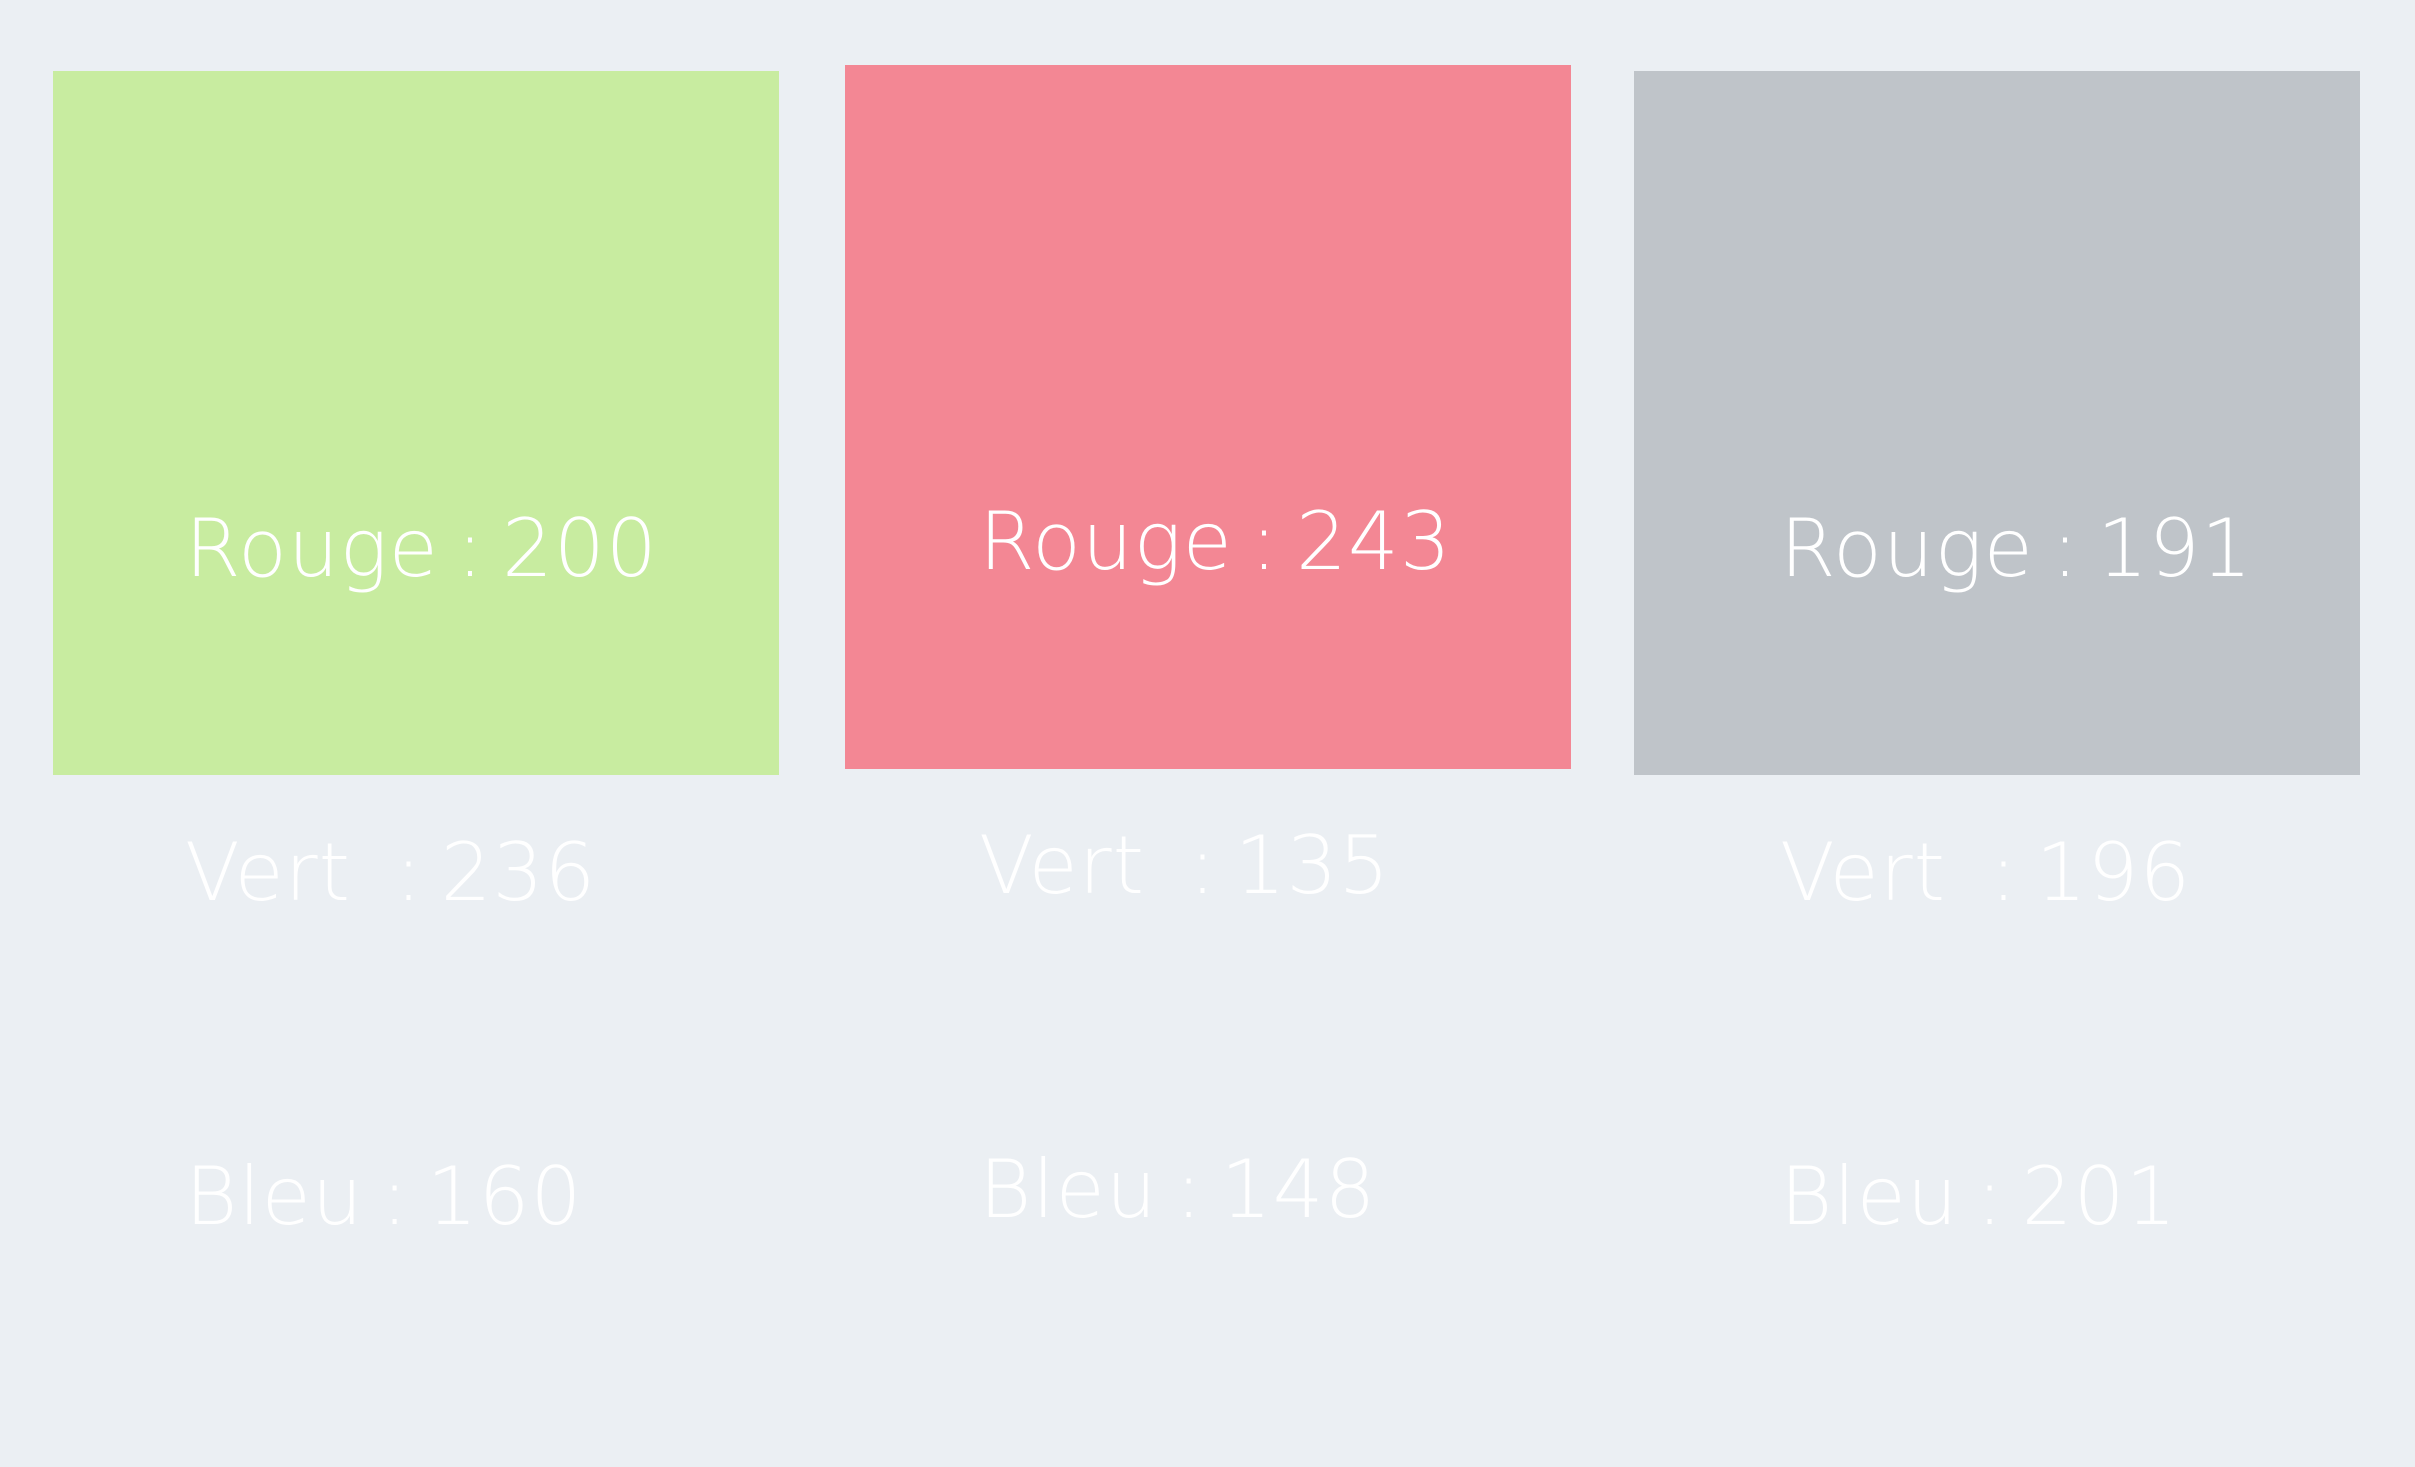 The image size is (2415, 1467). I want to click on rgb-row-red: Rouge:191, so click(2016, 549).